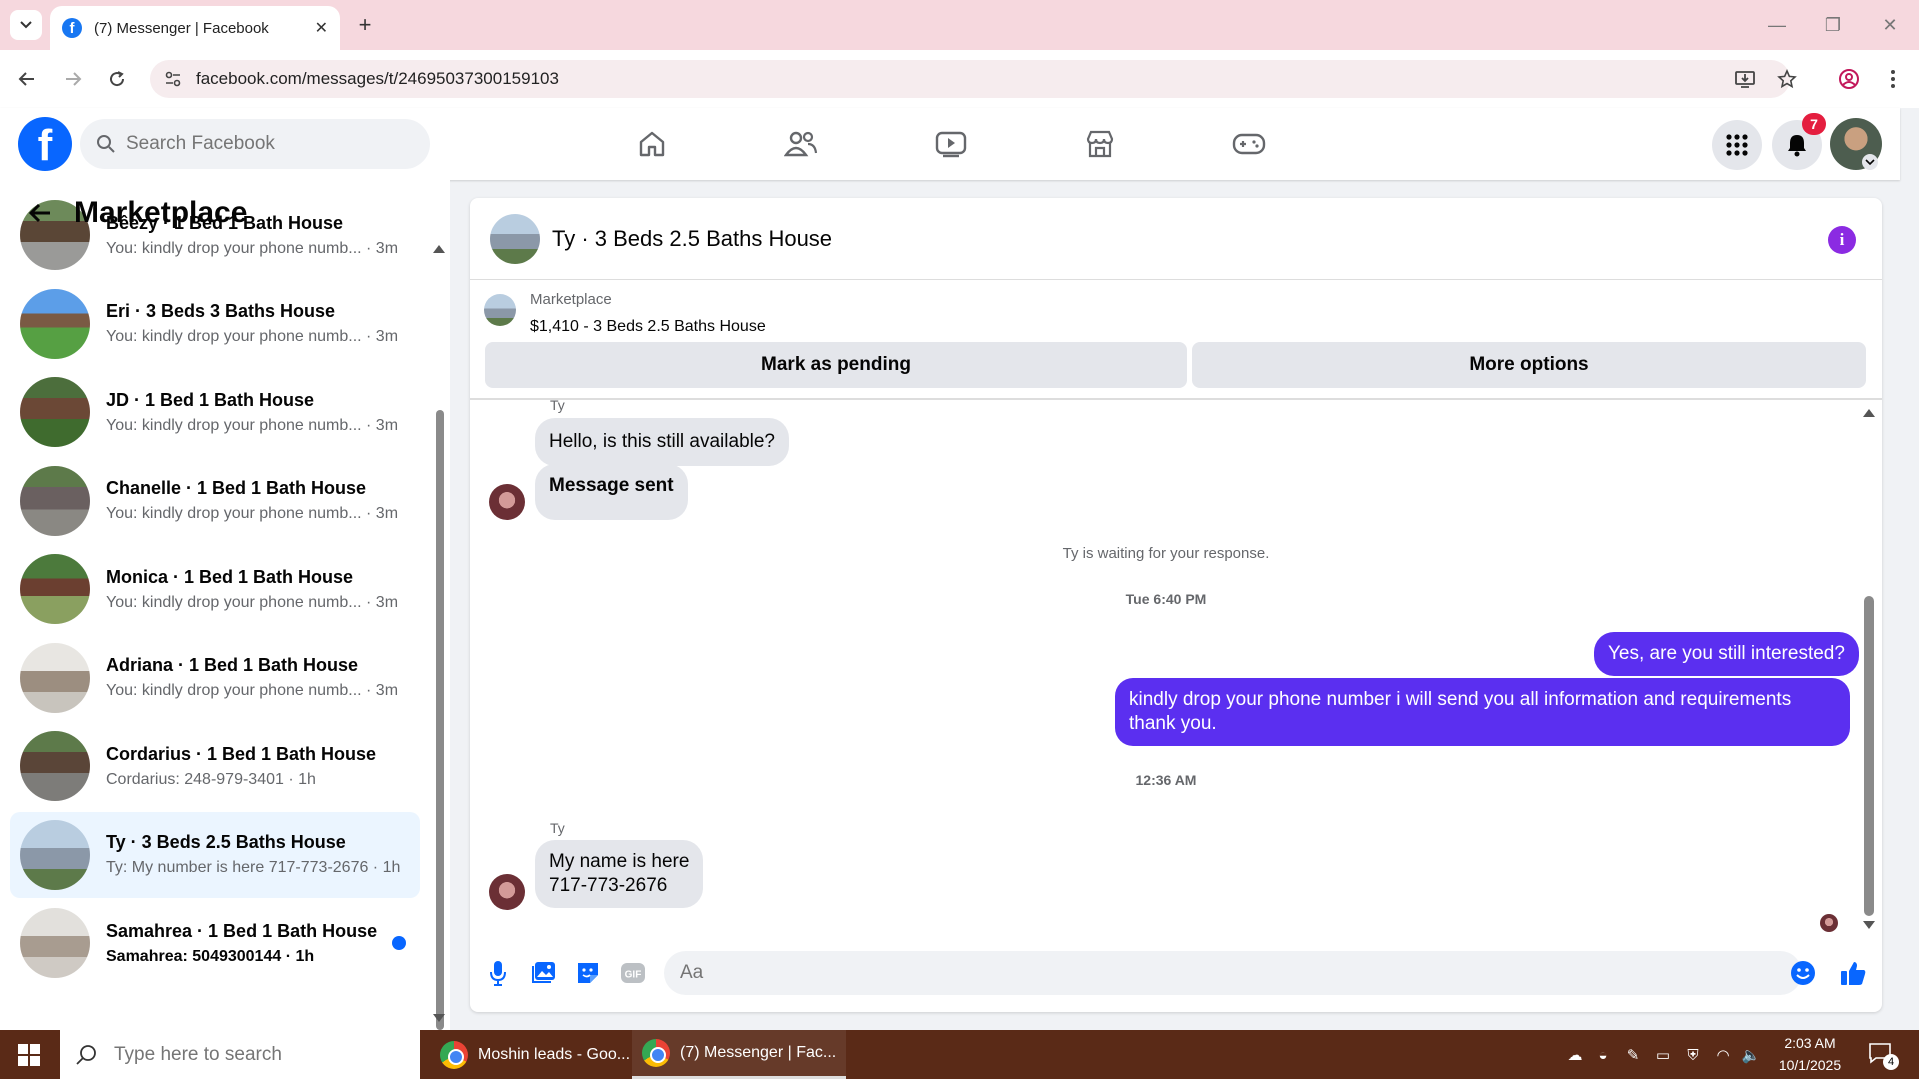 The height and width of the screenshot is (1079, 1919). I want to click on conversation-name: JD · 1 Bed 1 Bath House, so click(210, 399).